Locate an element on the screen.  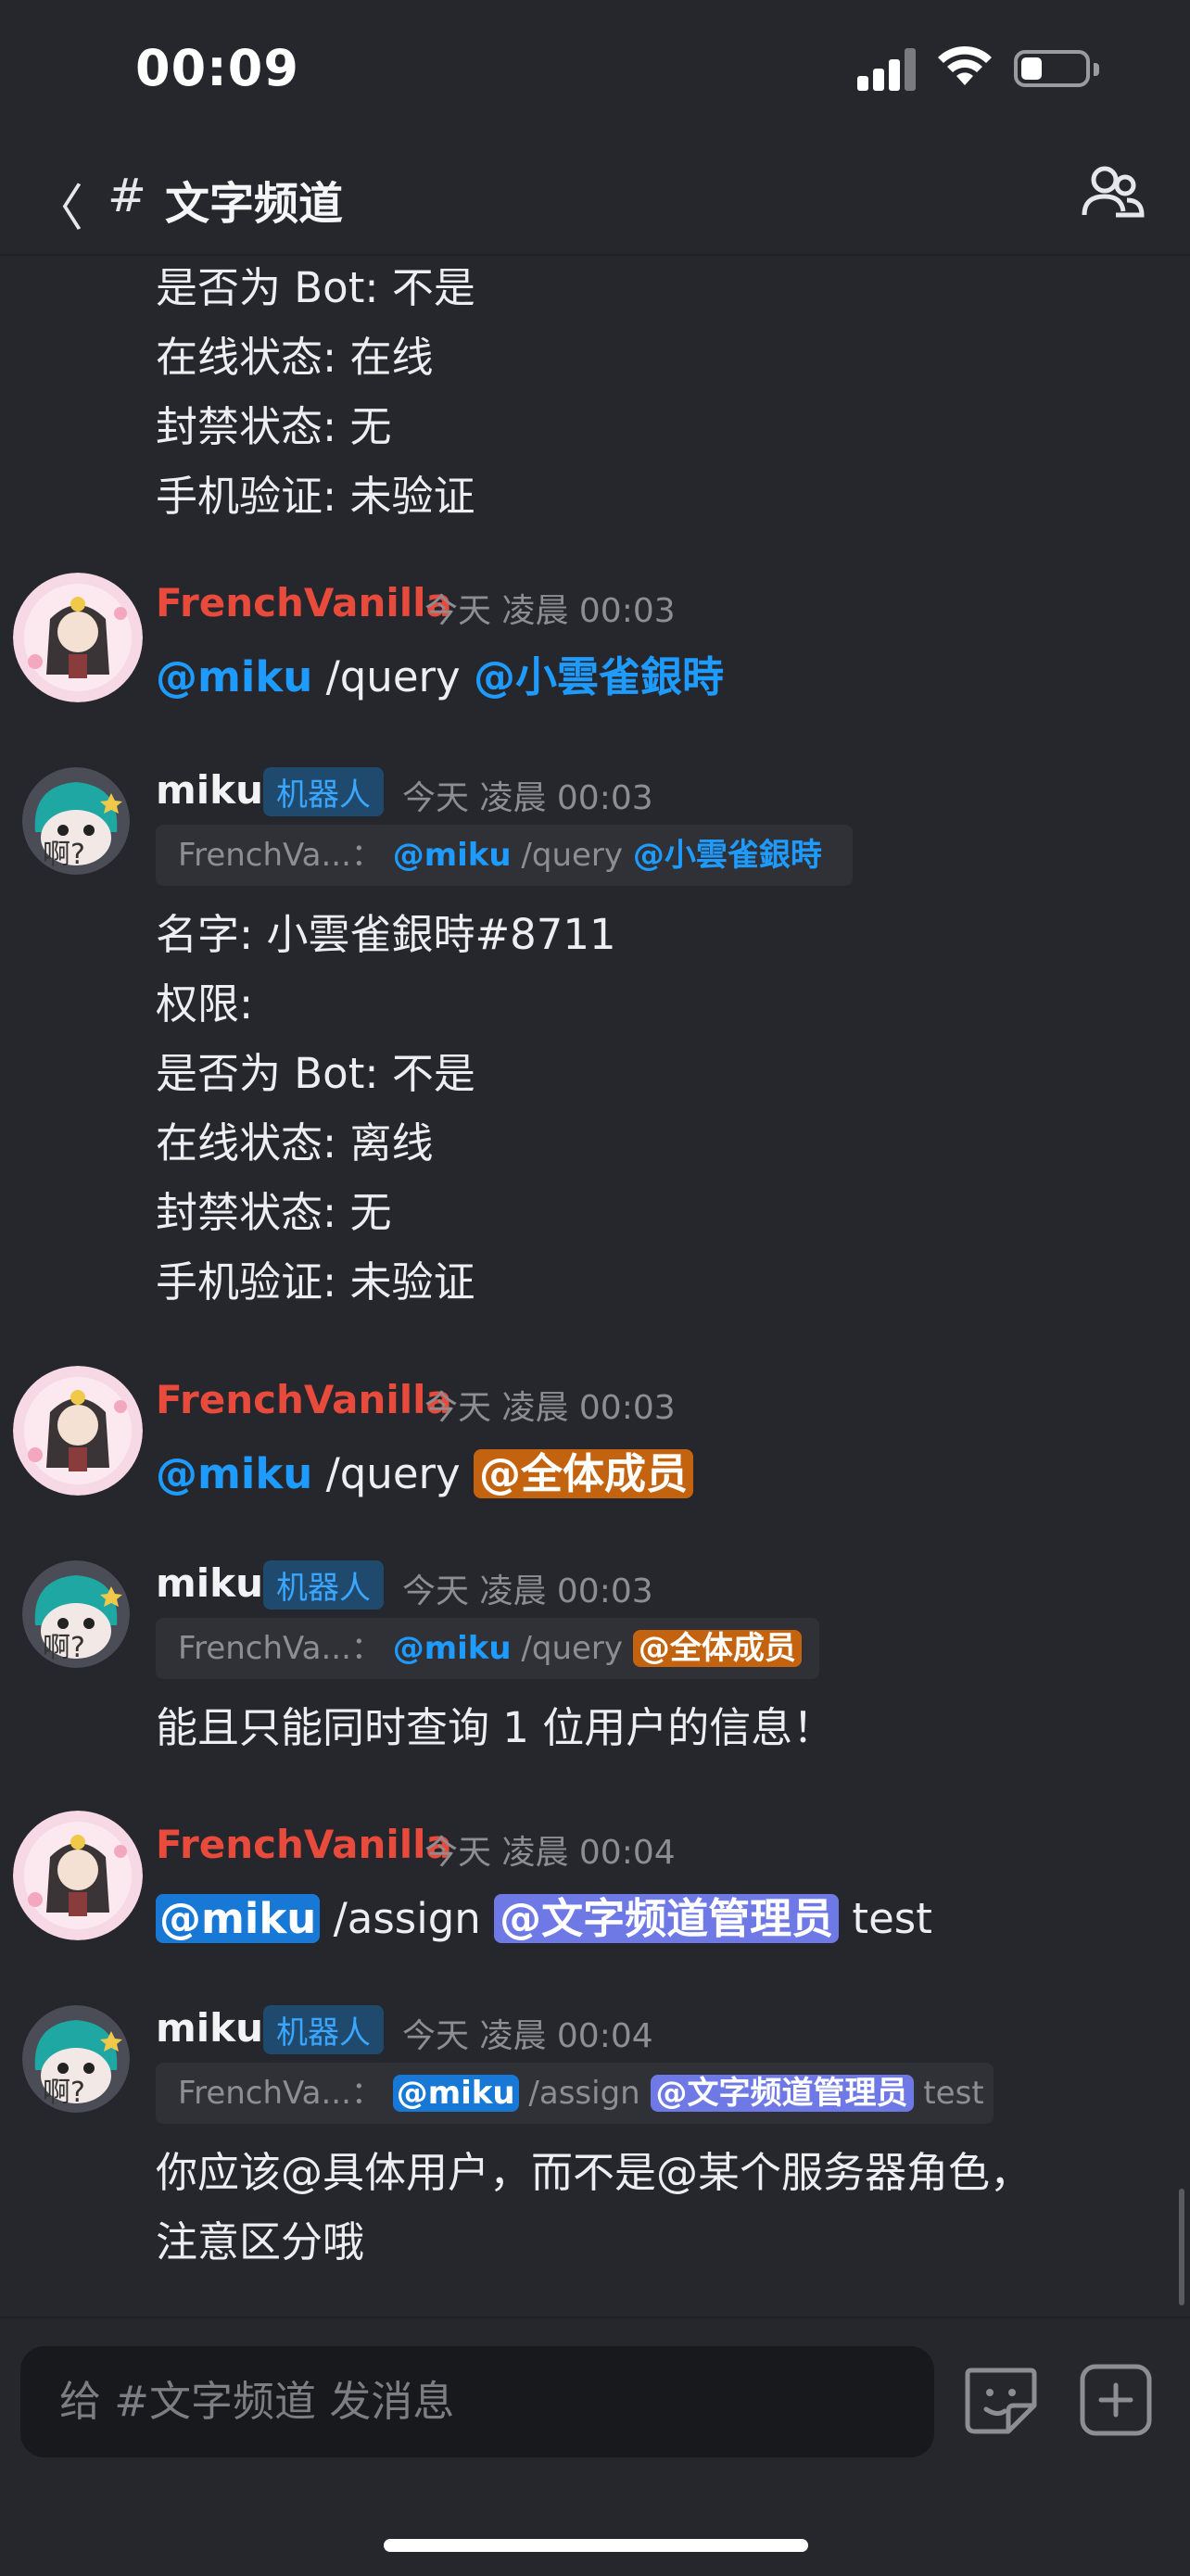
reply-preview: FrenchVa...： @miku /query @小雲雀銀時 is located at coordinates (504, 856).